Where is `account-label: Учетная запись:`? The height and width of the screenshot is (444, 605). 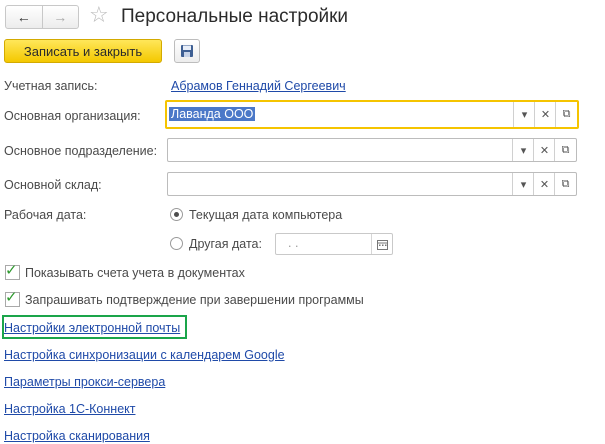
account-label: Учетная запись: is located at coordinates (51, 86).